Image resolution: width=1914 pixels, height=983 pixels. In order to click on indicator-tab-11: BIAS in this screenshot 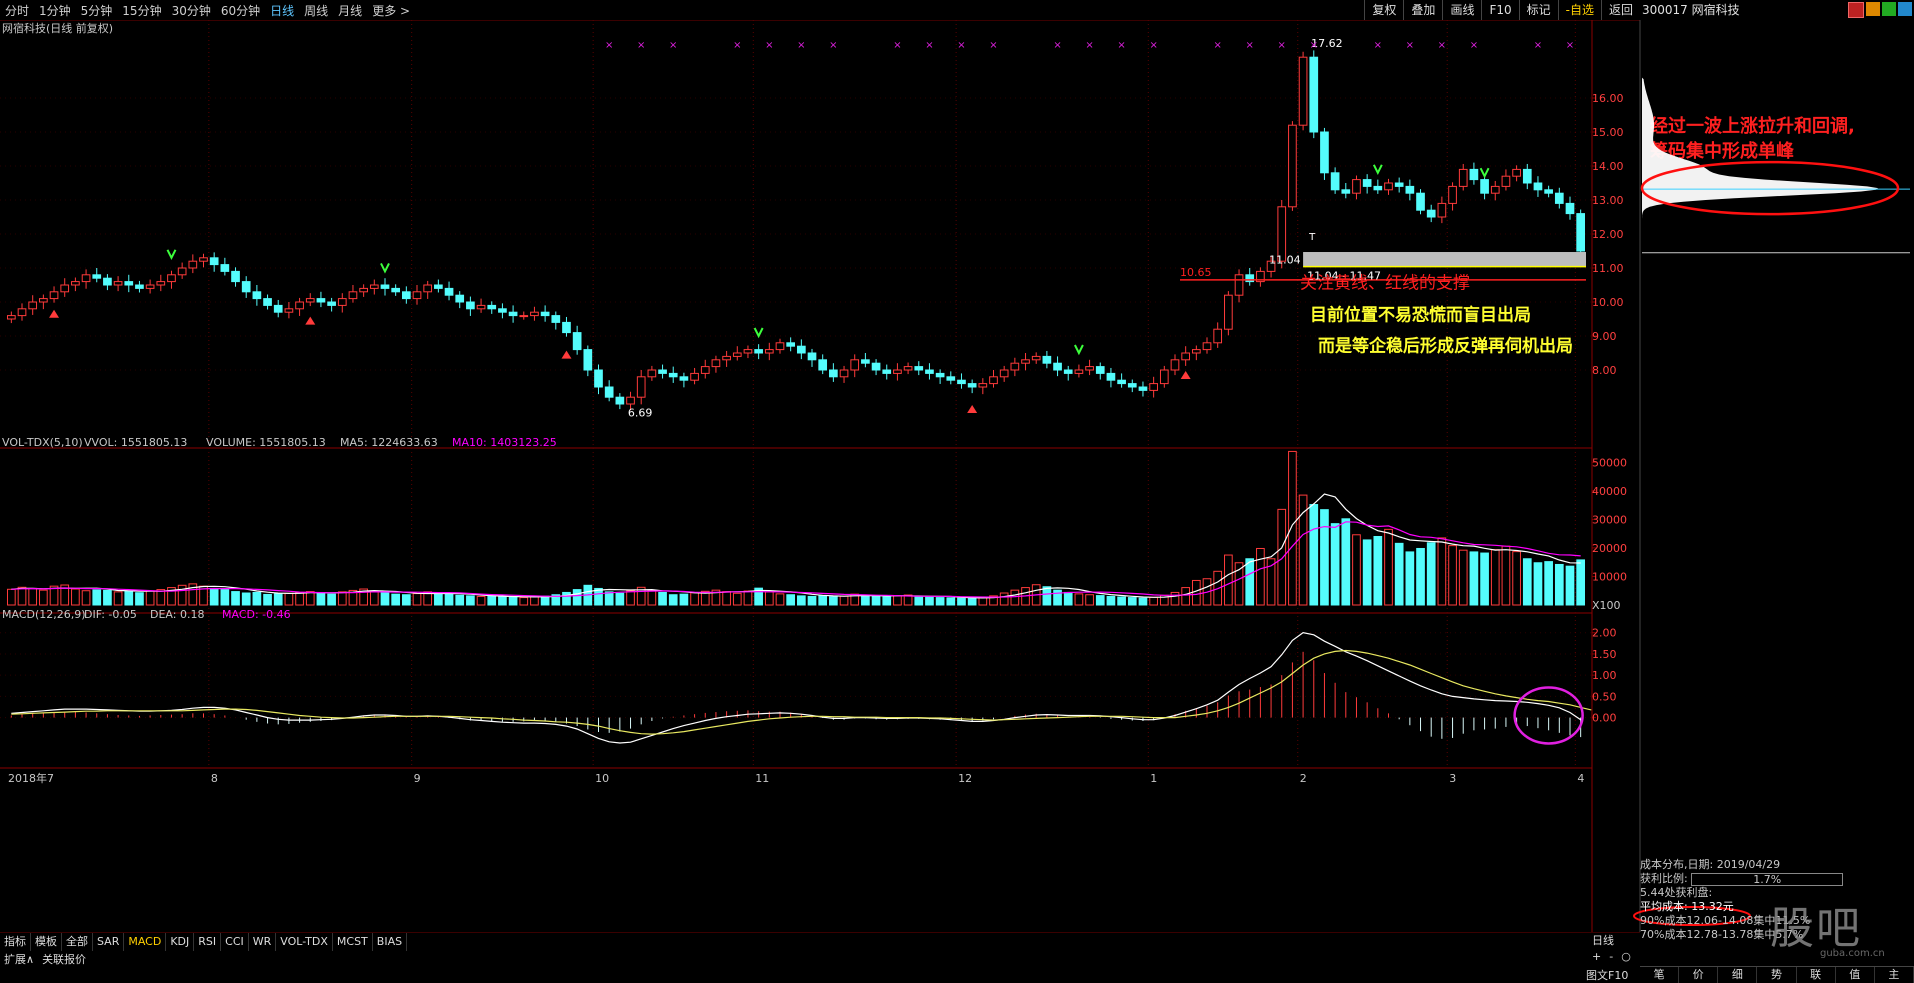, I will do `click(390, 942)`.